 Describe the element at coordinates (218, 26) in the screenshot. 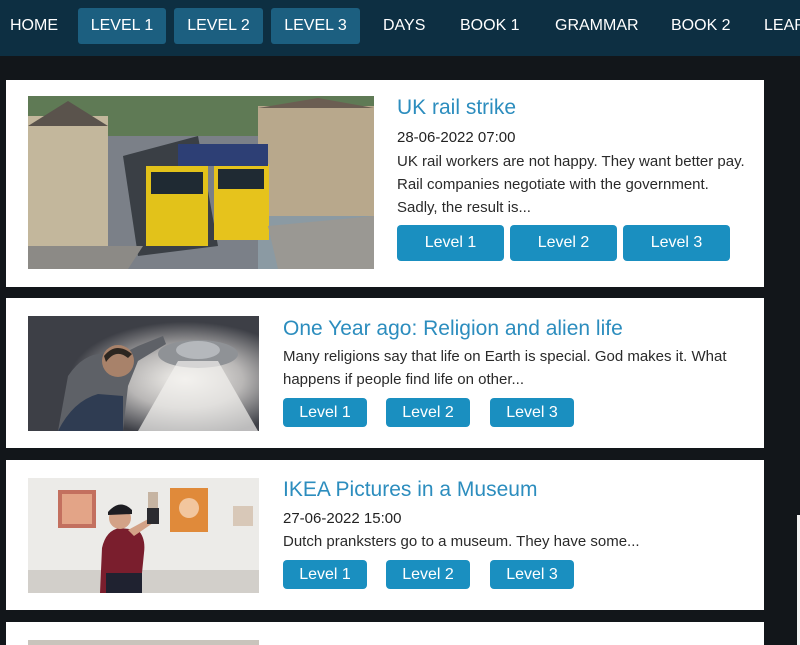

I see `nav-level-2: LEVEL 2` at that location.